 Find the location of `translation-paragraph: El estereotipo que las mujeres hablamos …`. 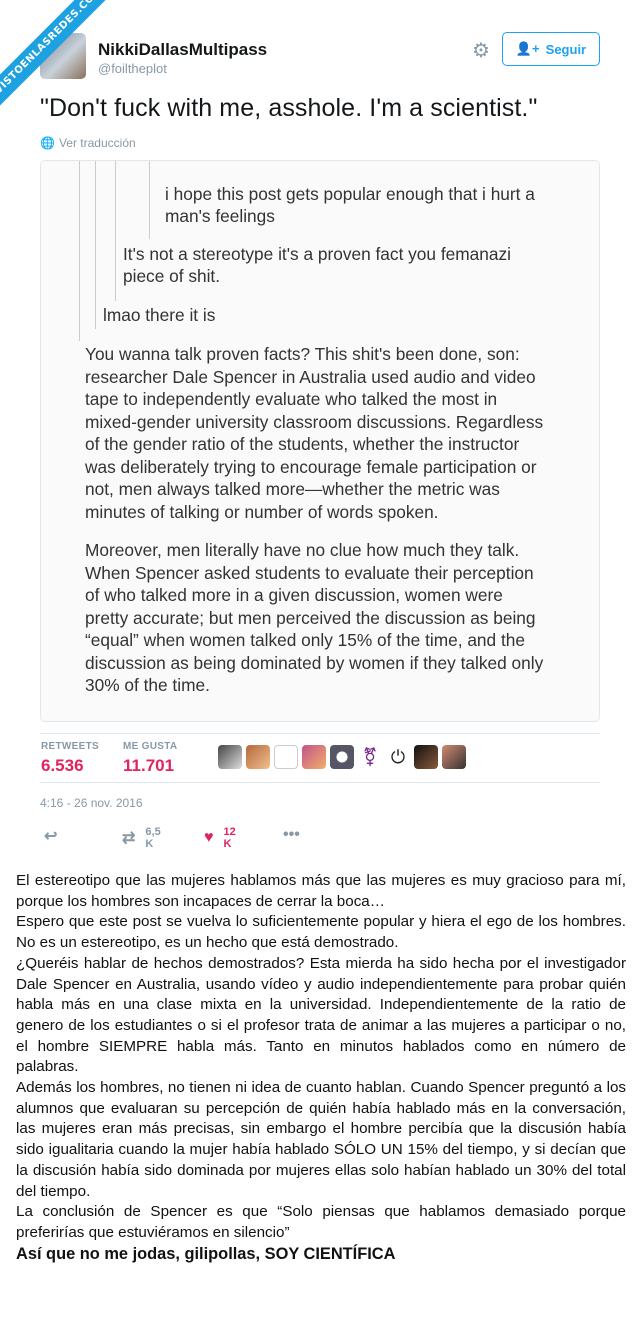

translation-paragraph: El estereotipo que las mujeres hablamos … is located at coordinates (321, 891).